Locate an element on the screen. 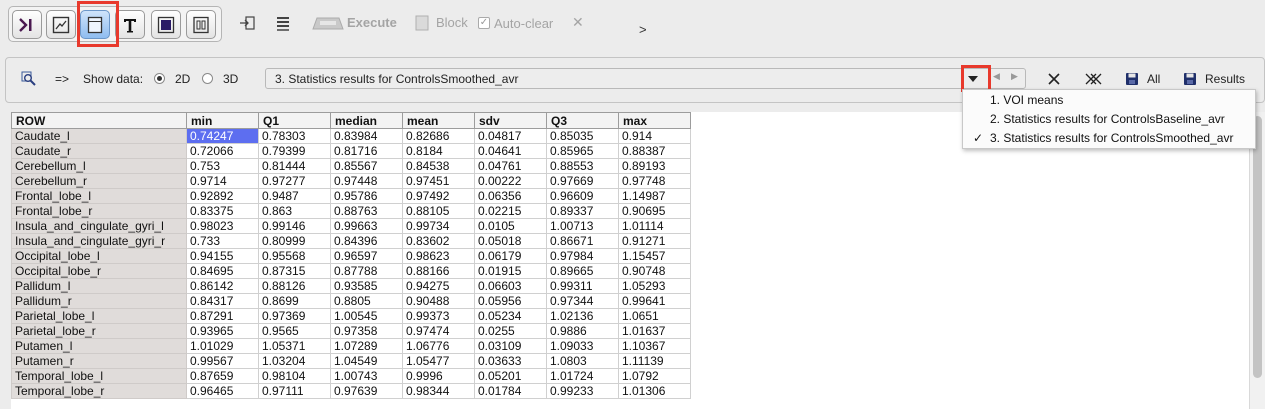  table-cell: 0.97984 is located at coordinates (582, 256).